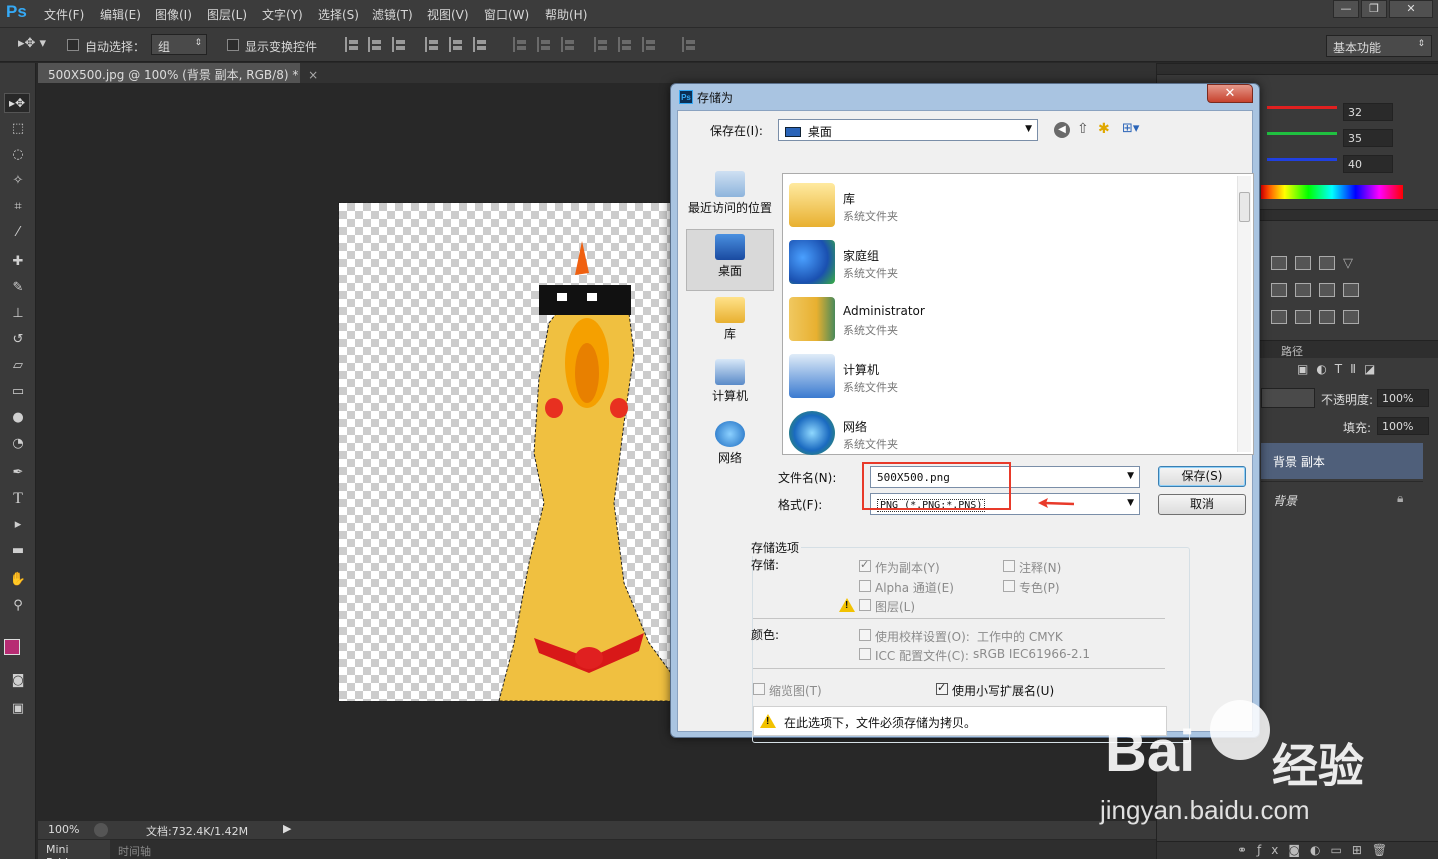 The width and height of the screenshot is (1438, 859). I want to click on image-canvas, so click(505, 452).